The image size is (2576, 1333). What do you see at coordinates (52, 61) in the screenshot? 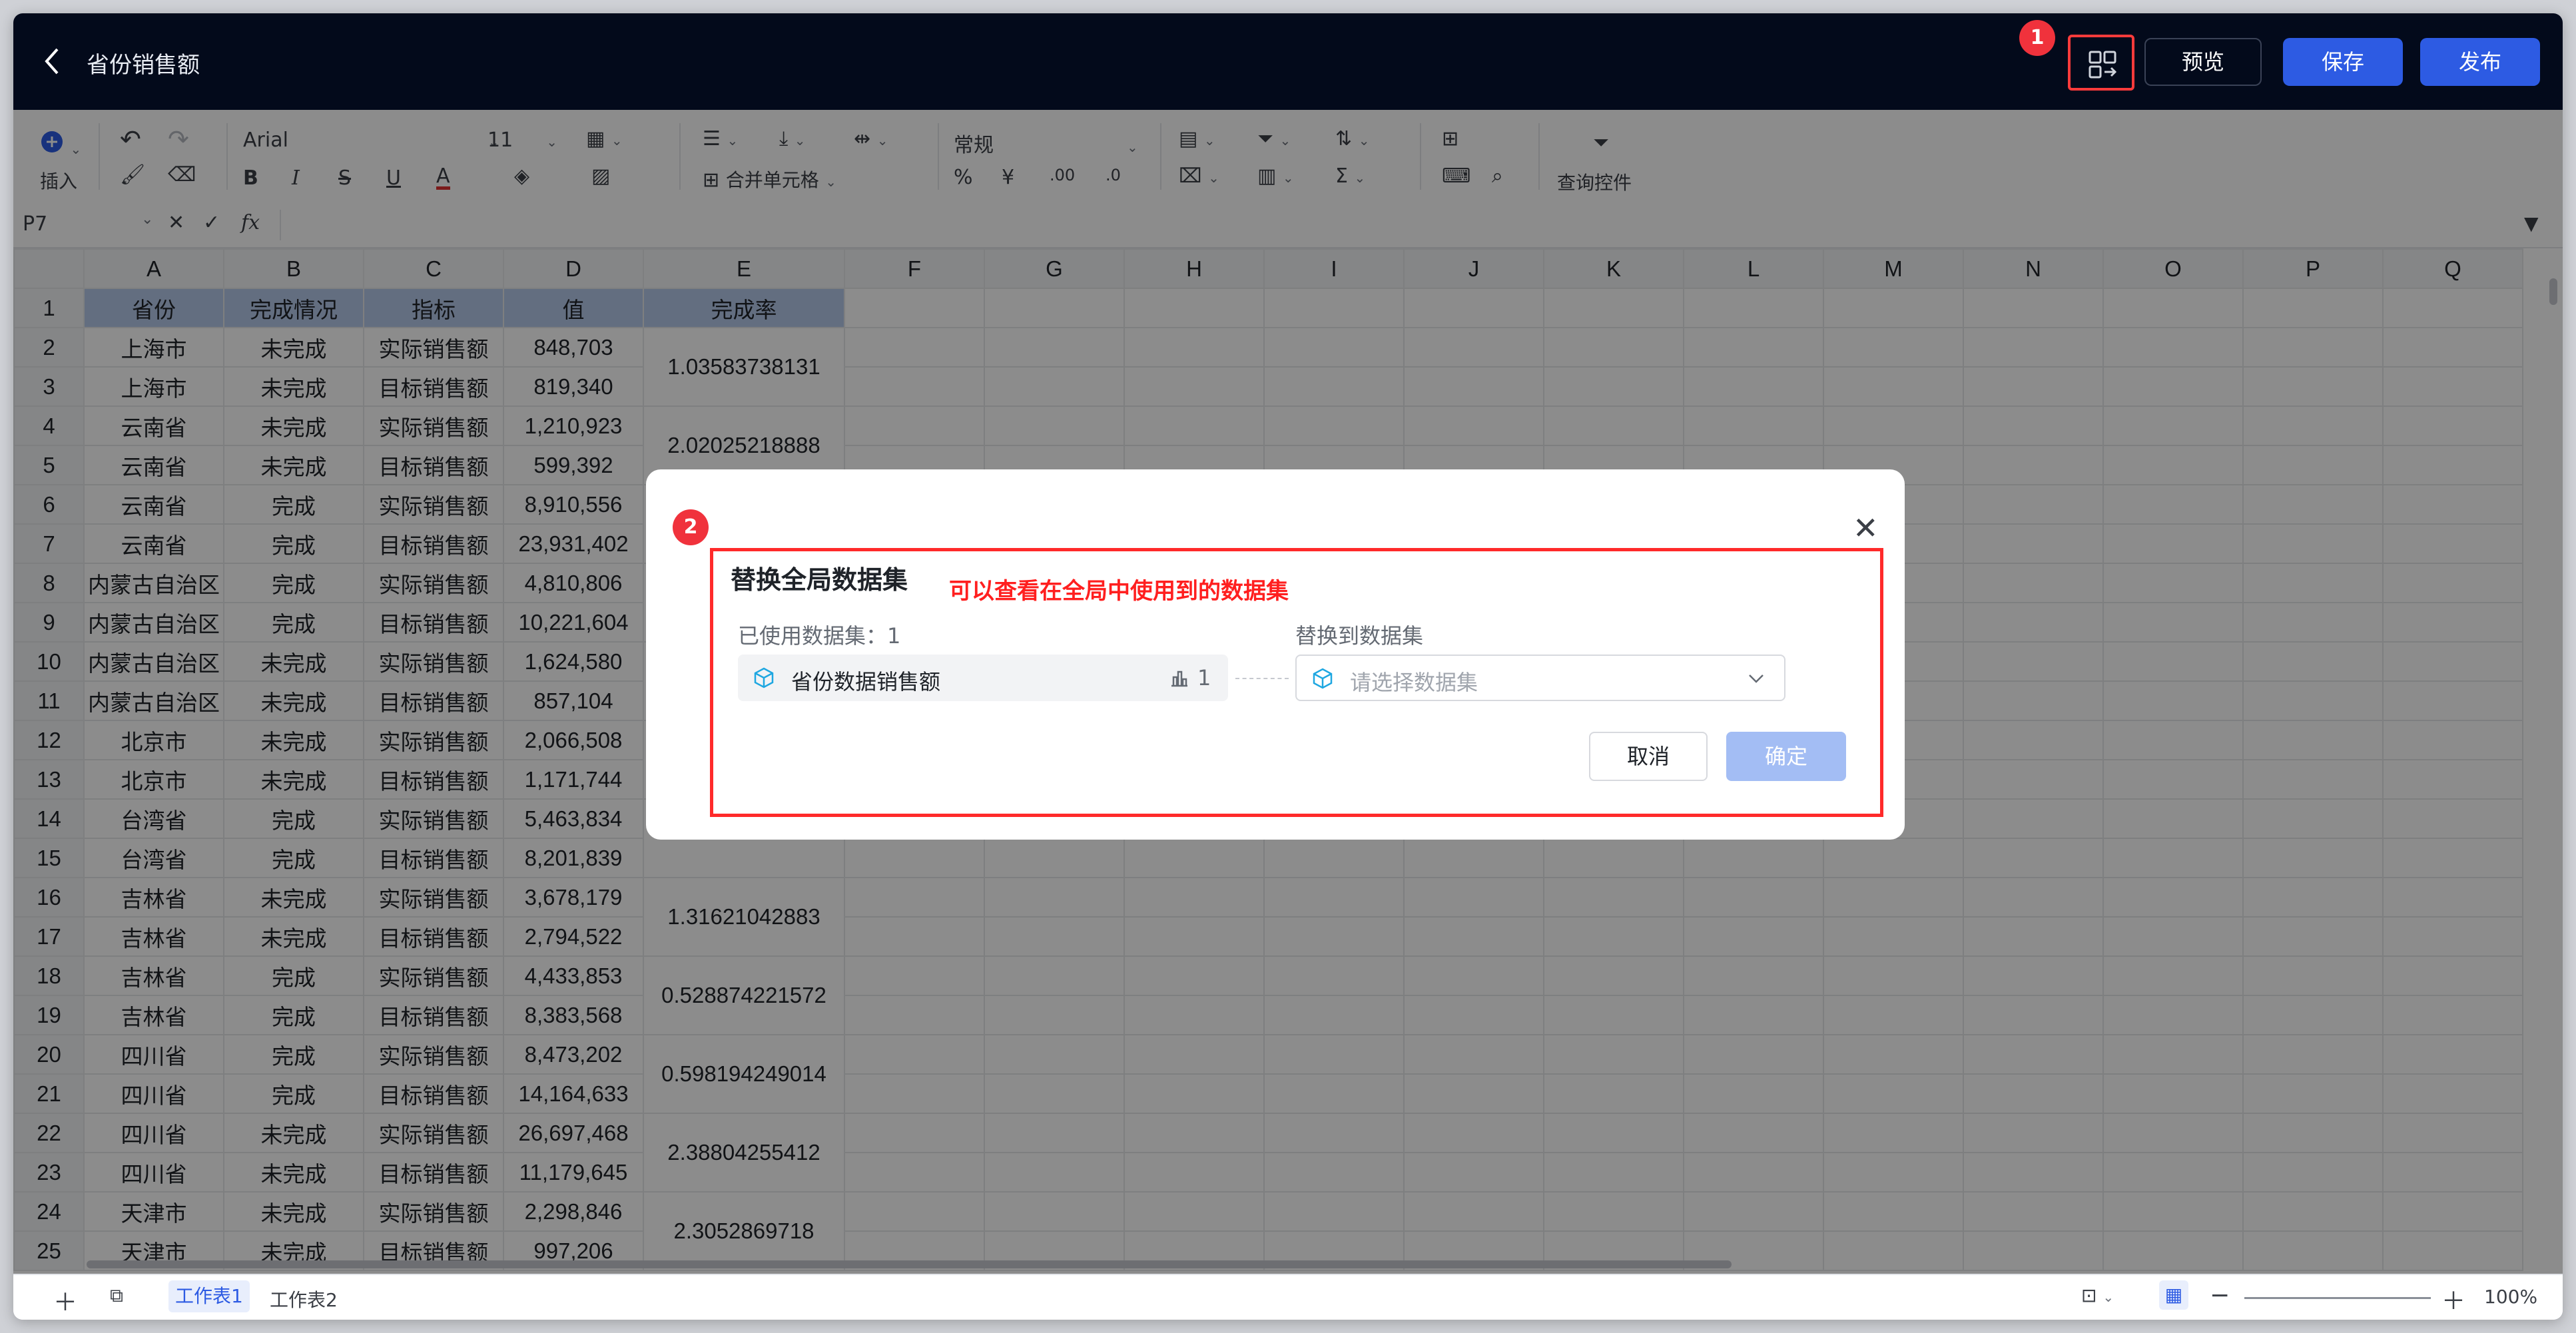
I see `back-icon` at bounding box center [52, 61].